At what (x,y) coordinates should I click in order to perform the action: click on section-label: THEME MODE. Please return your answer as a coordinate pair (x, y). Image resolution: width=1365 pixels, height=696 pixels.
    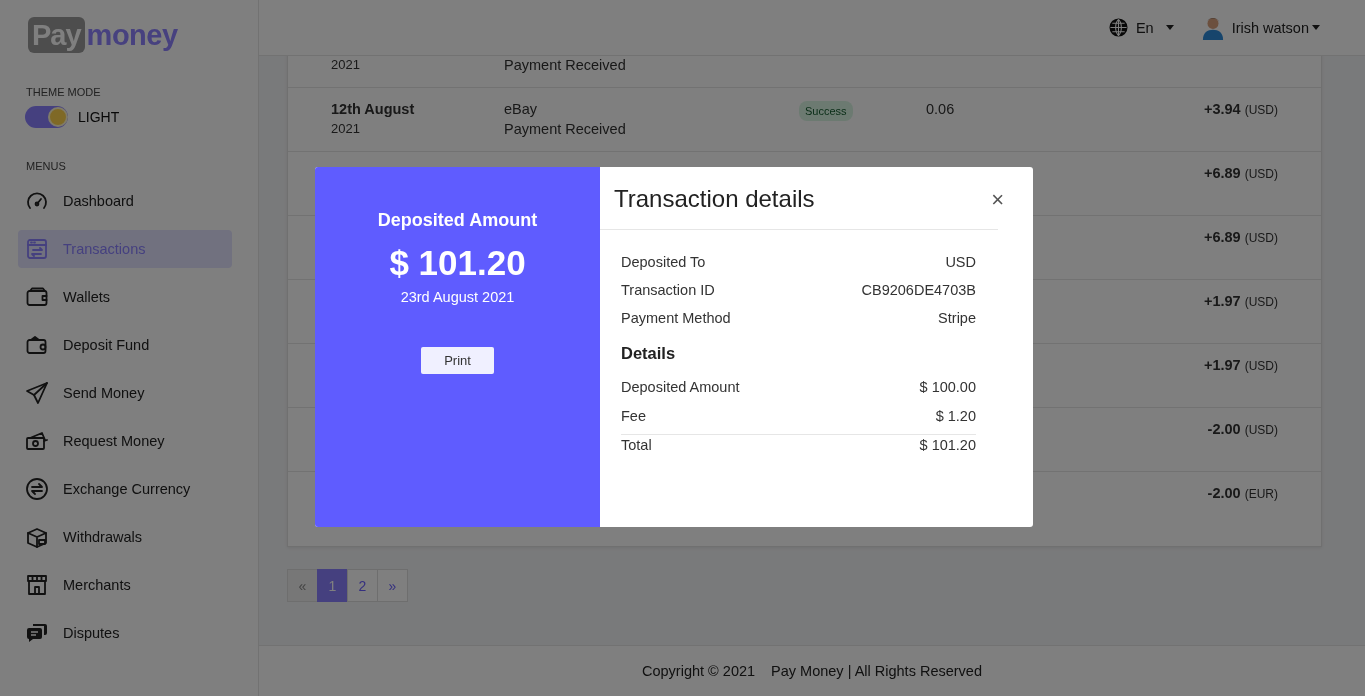
    Looking at the image, I should click on (64, 92).